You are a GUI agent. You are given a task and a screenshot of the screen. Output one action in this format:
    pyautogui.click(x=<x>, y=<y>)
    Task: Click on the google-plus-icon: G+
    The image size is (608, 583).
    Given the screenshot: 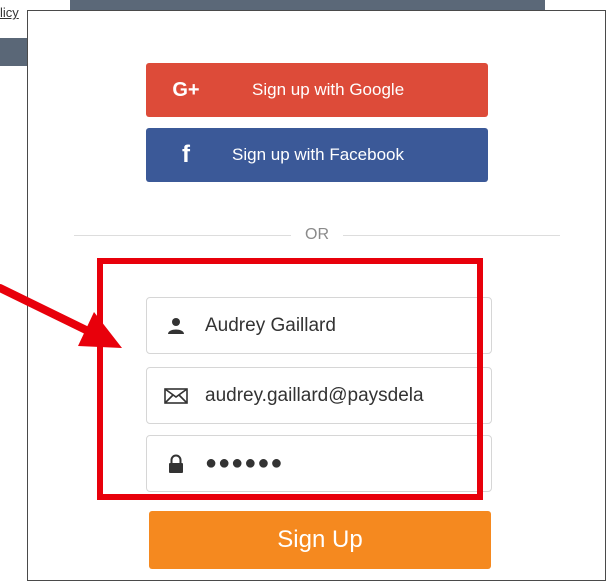 What is the action you would take?
    pyautogui.click(x=186, y=89)
    